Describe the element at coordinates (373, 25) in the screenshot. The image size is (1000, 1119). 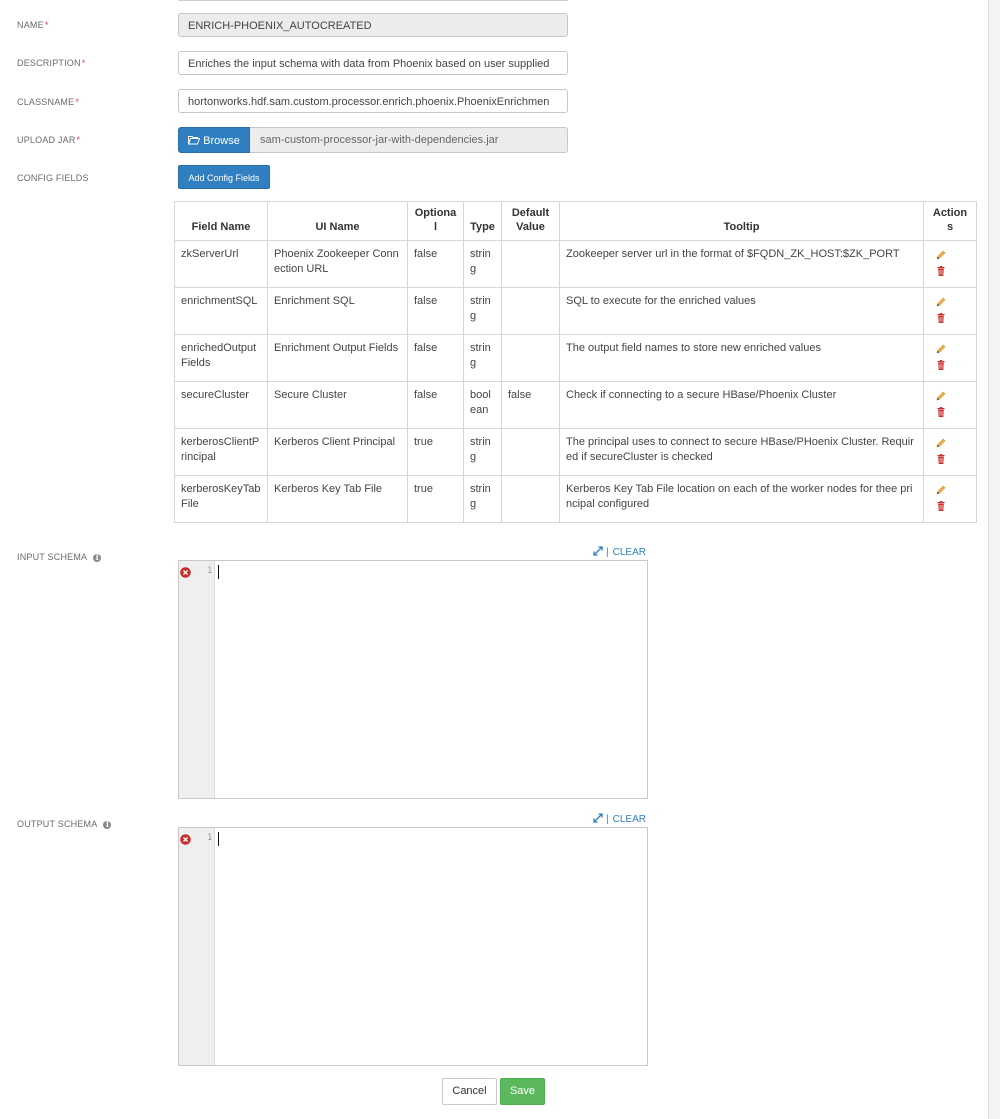
I see `name-field: ENRICH-PHOENIX_AUTOCREATED` at that location.